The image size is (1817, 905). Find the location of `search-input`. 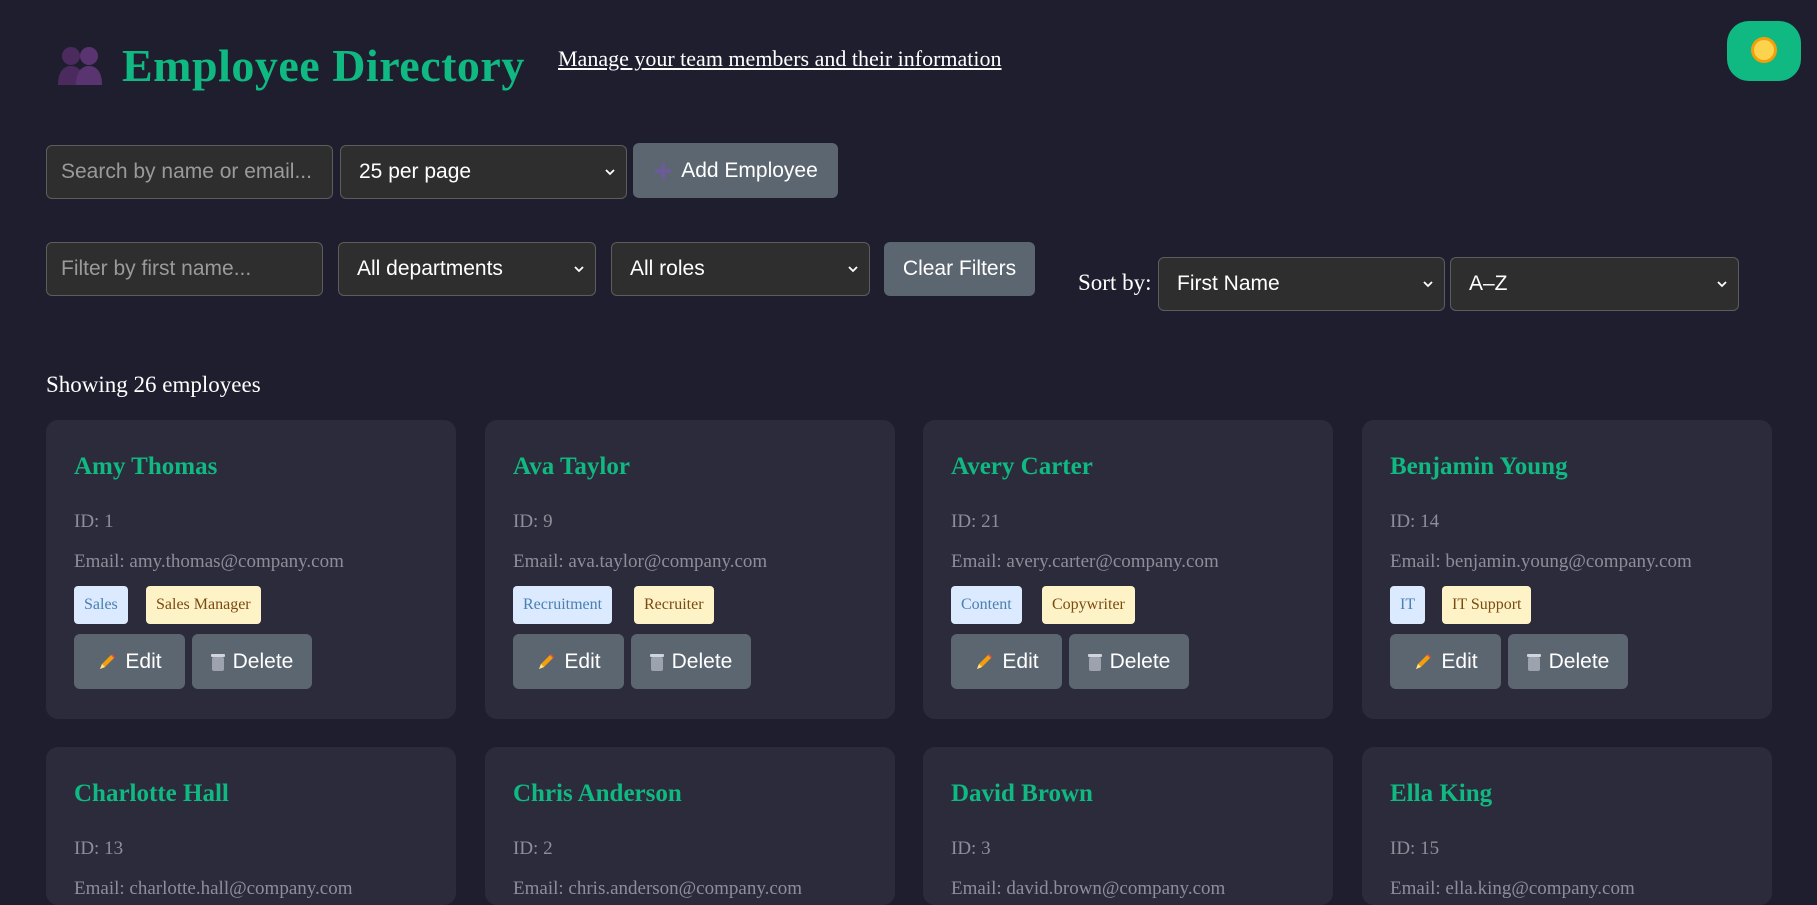

search-input is located at coordinates (189, 172).